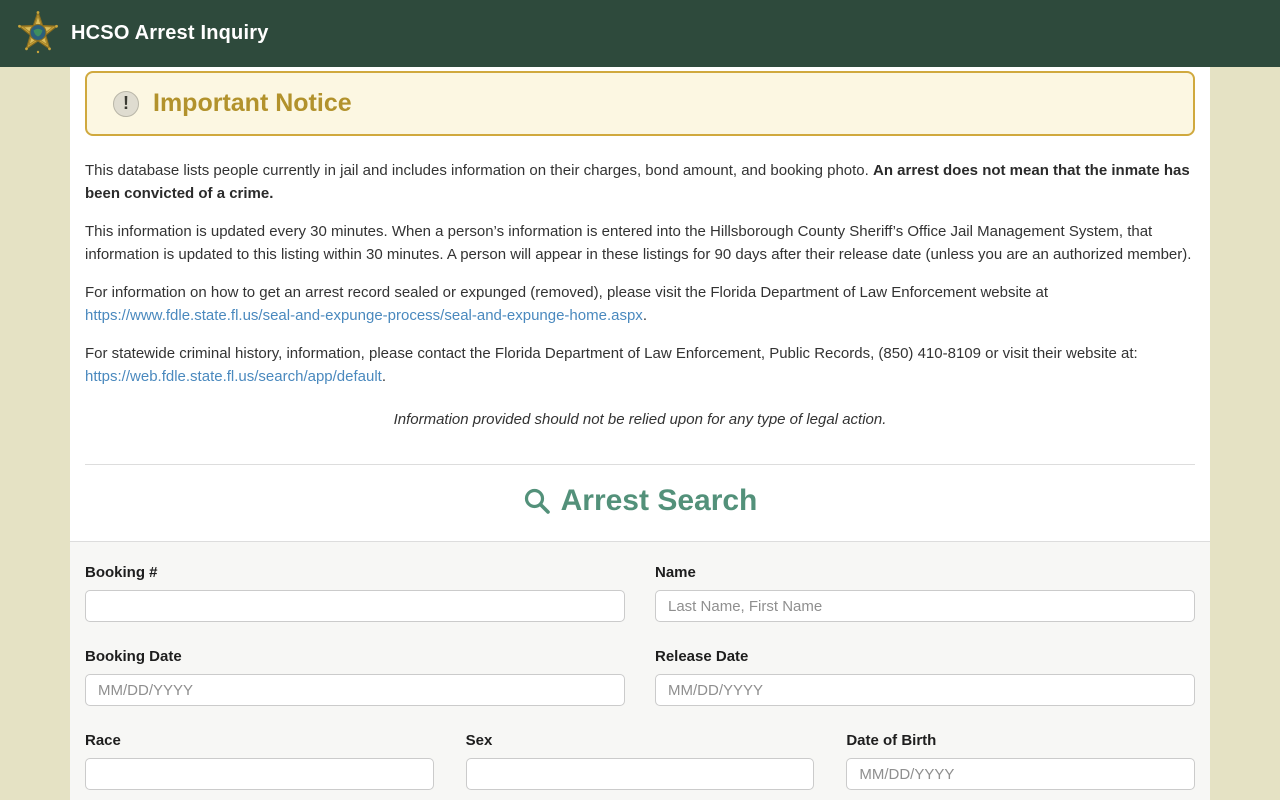 This screenshot has height=800, width=1280. Describe the element at coordinates (259, 774) in the screenshot. I see `race-input` at that location.